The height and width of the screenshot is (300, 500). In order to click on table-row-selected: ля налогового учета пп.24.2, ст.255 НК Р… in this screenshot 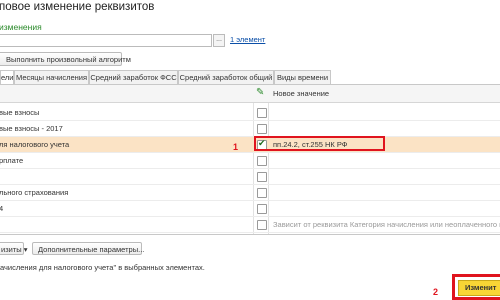, I will do `click(250, 145)`.